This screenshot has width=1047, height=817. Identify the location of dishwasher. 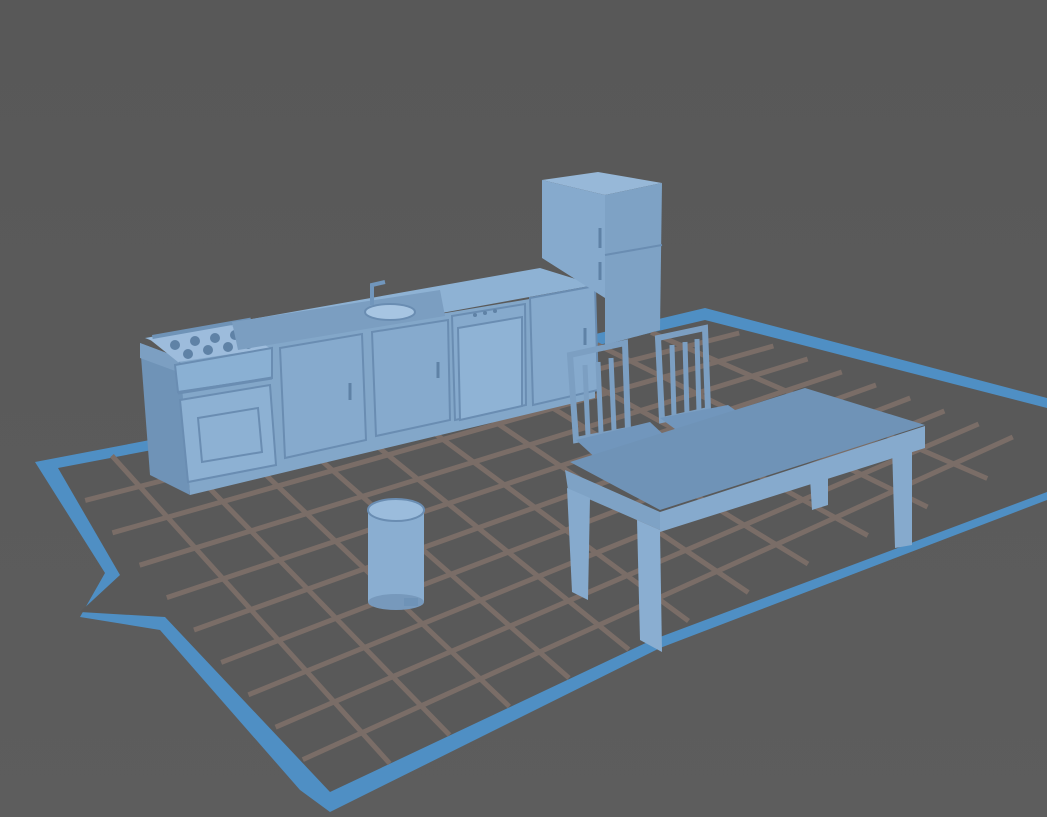
(489, 362).